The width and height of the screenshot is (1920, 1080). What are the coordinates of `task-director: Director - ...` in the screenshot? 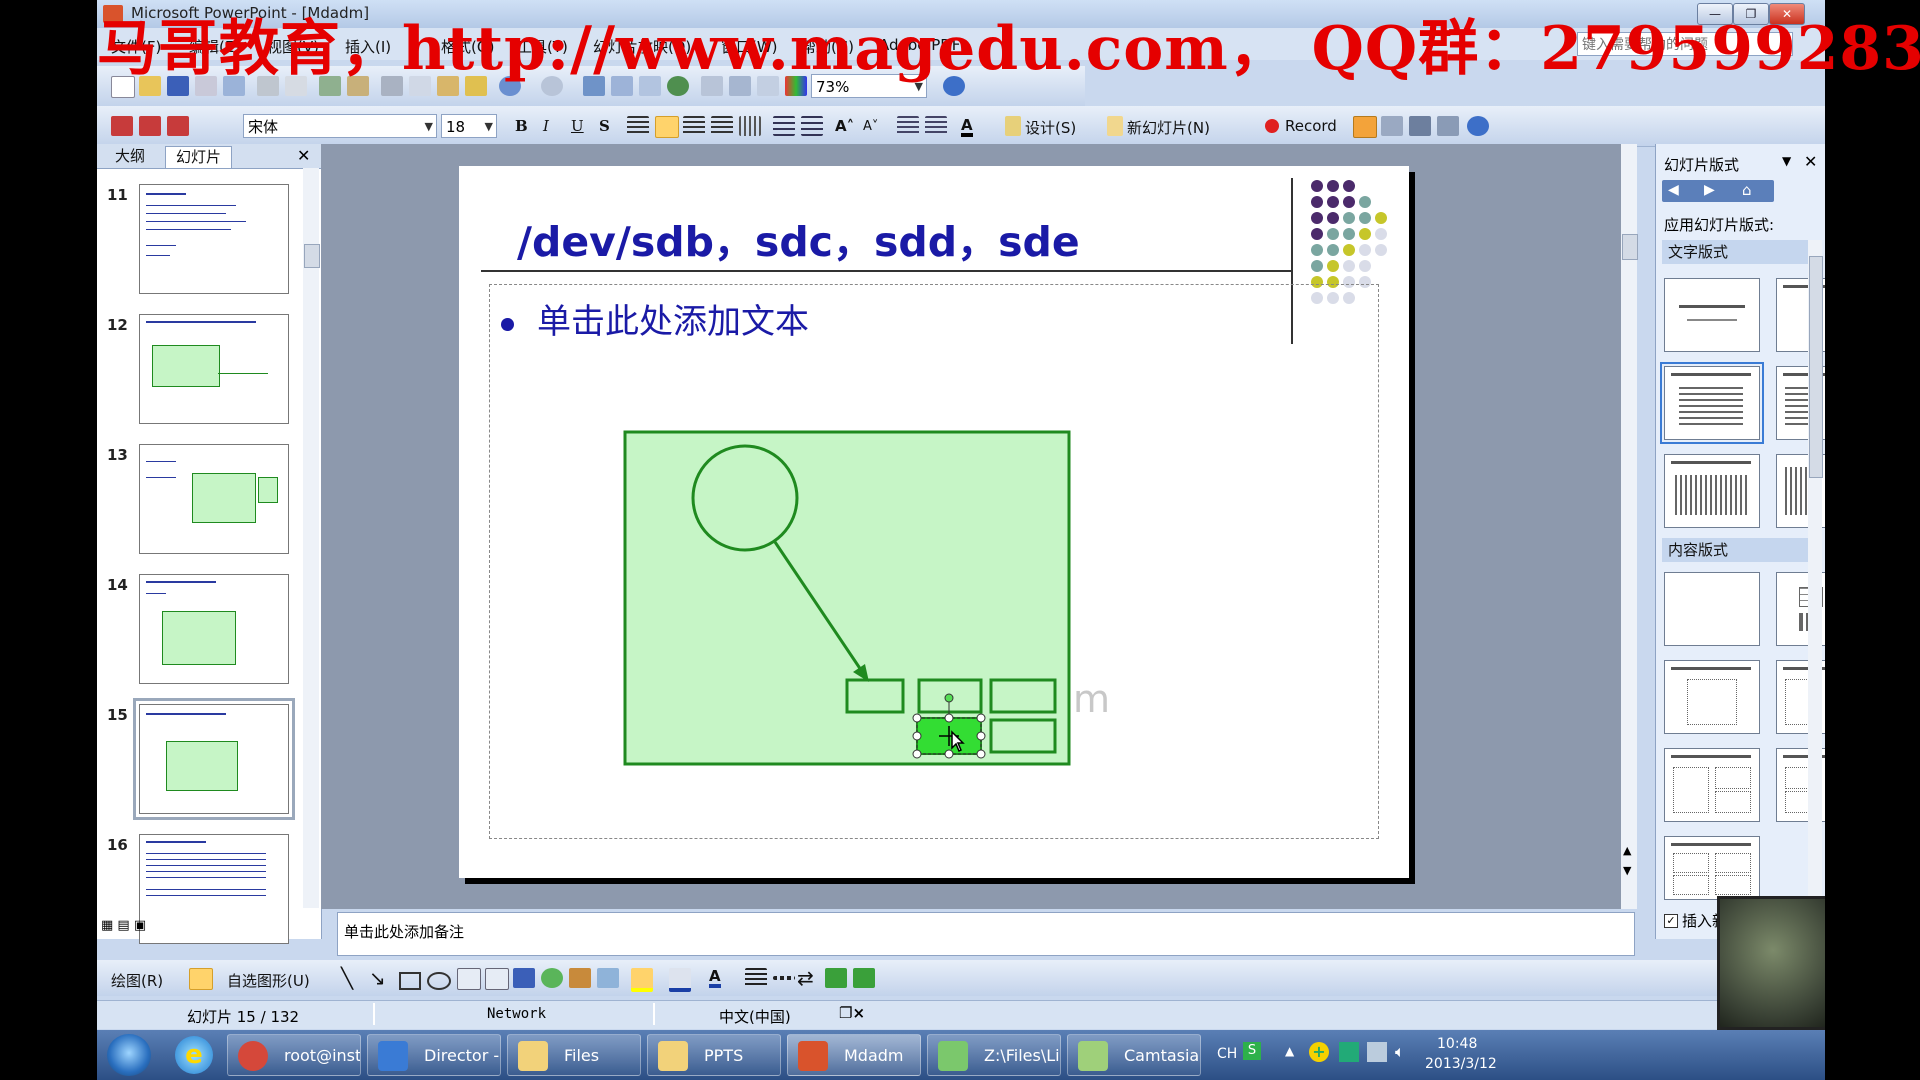 It's located at (434, 1055).